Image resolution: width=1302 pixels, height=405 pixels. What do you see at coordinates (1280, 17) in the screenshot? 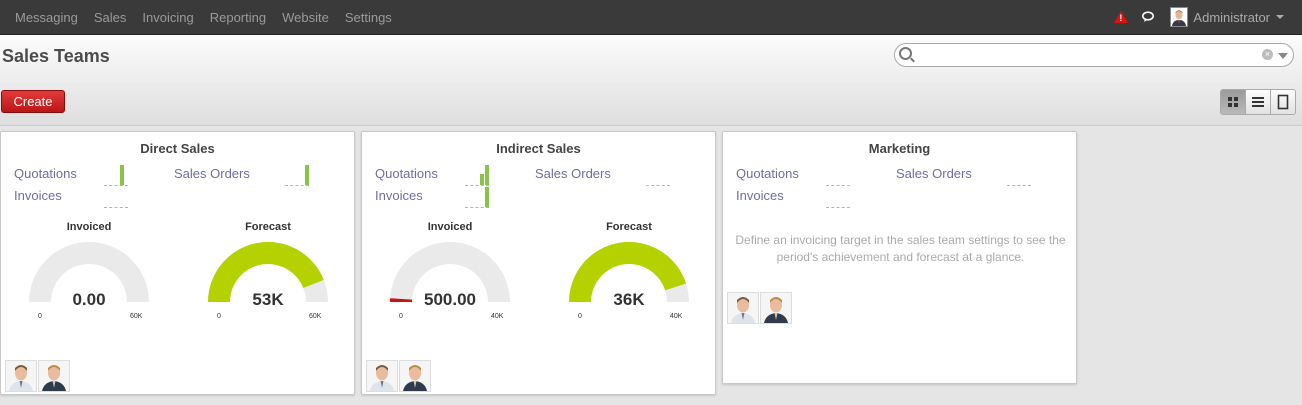
I see `chevron-down-icon` at bounding box center [1280, 17].